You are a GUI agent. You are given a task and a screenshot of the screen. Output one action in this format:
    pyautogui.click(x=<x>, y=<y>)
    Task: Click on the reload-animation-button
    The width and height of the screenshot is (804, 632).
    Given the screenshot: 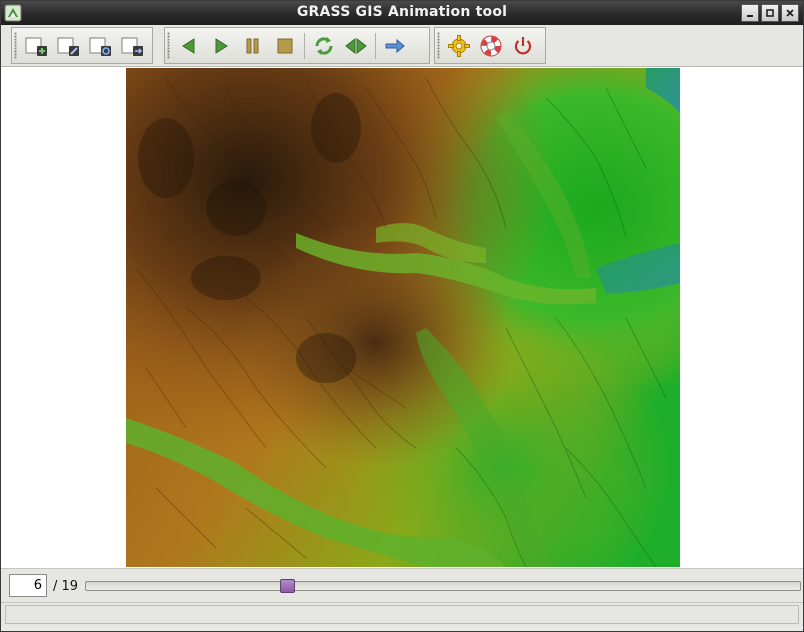 What is the action you would take?
    pyautogui.click(x=100, y=46)
    